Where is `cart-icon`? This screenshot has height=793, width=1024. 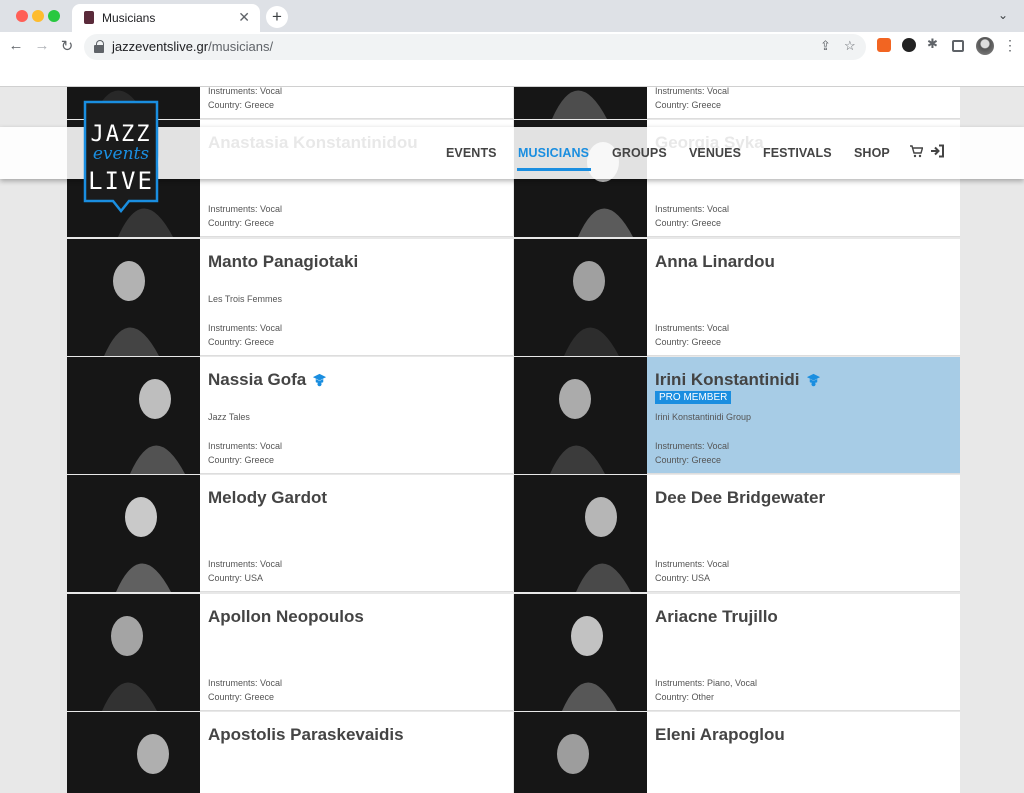 cart-icon is located at coordinates (916, 151).